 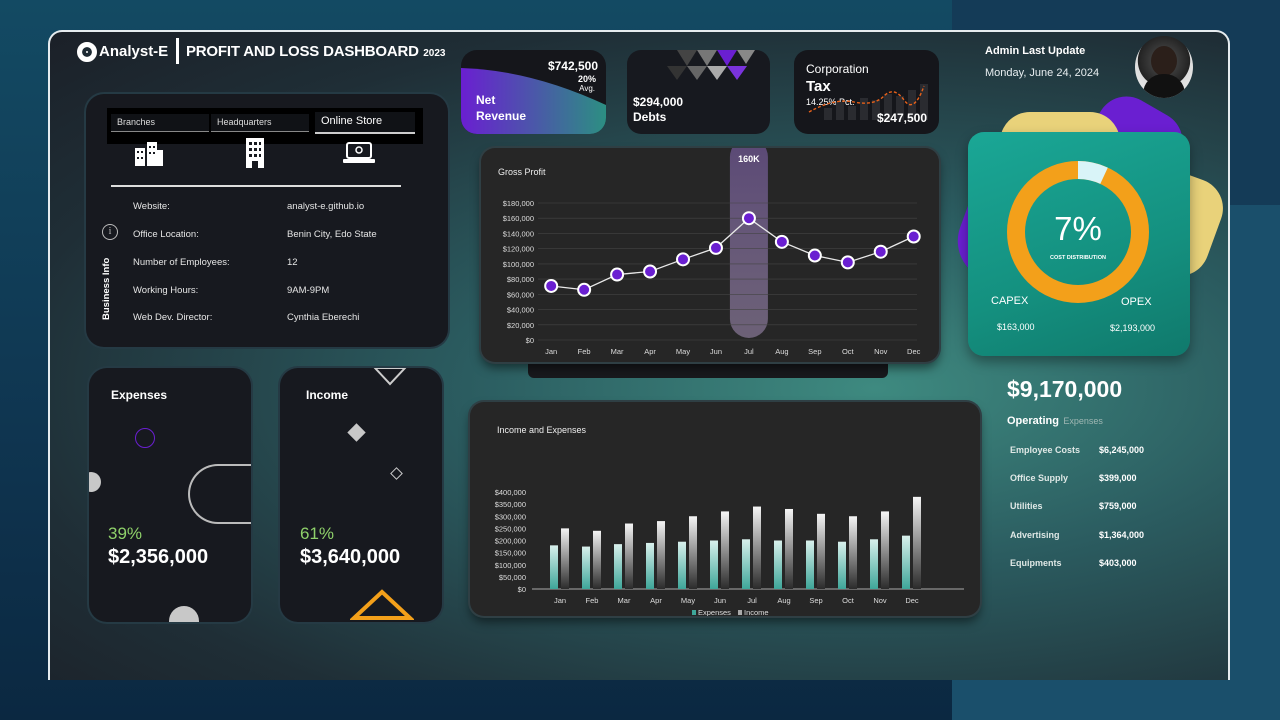 What do you see at coordinates (170, 495) in the screenshot?
I see `expenses-card: Expenses 39% $2,356,000` at bounding box center [170, 495].